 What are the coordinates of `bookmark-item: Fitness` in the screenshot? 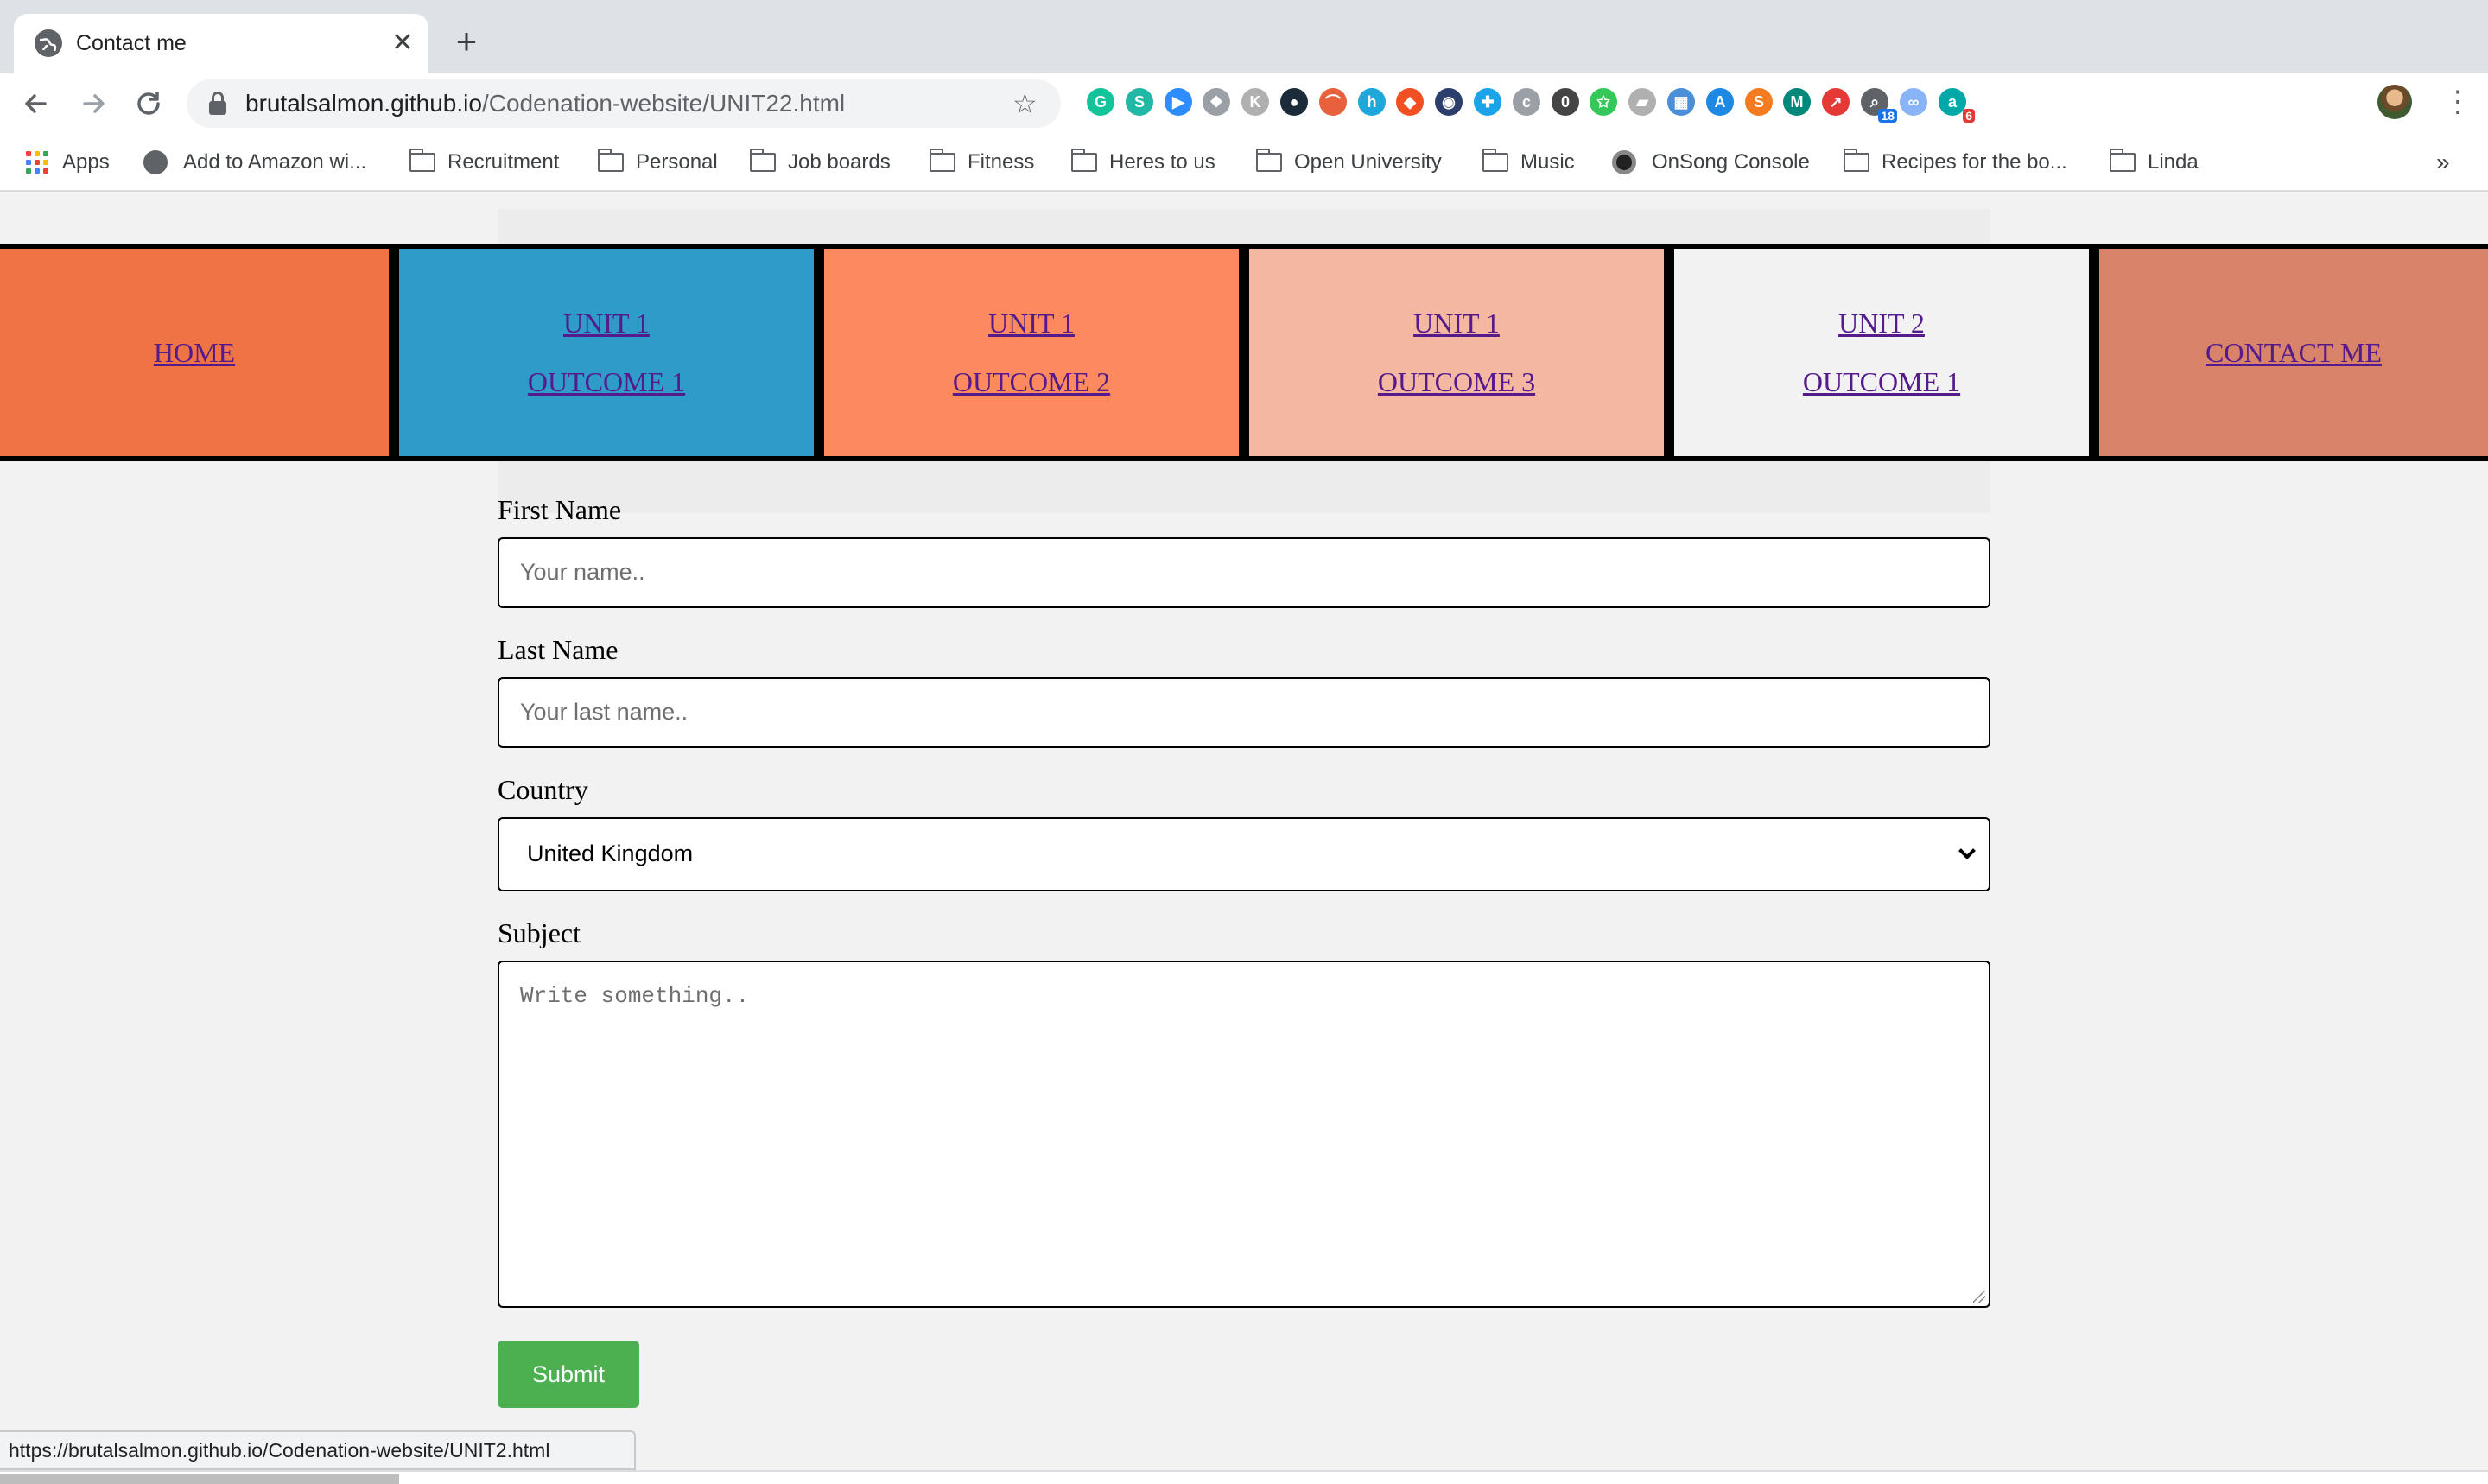 It's located at (982, 162).